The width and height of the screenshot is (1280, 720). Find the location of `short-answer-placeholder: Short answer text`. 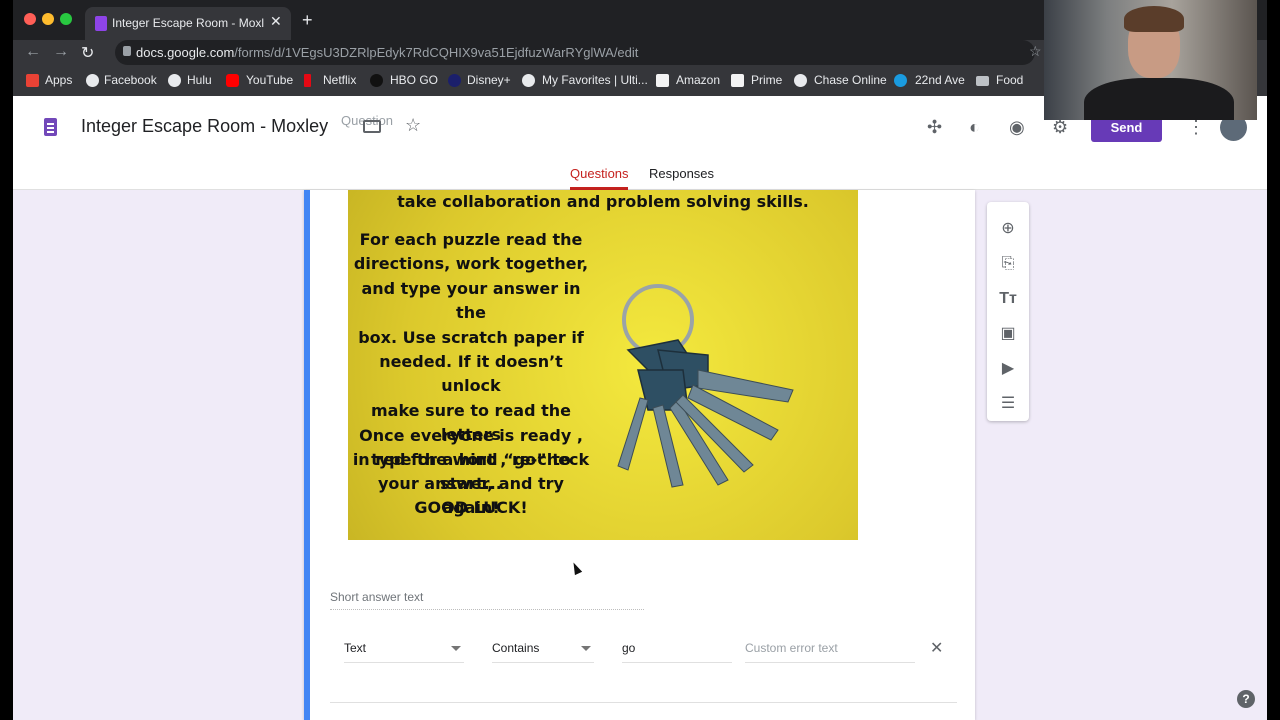

short-answer-placeholder: Short answer text is located at coordinates (377, 597).